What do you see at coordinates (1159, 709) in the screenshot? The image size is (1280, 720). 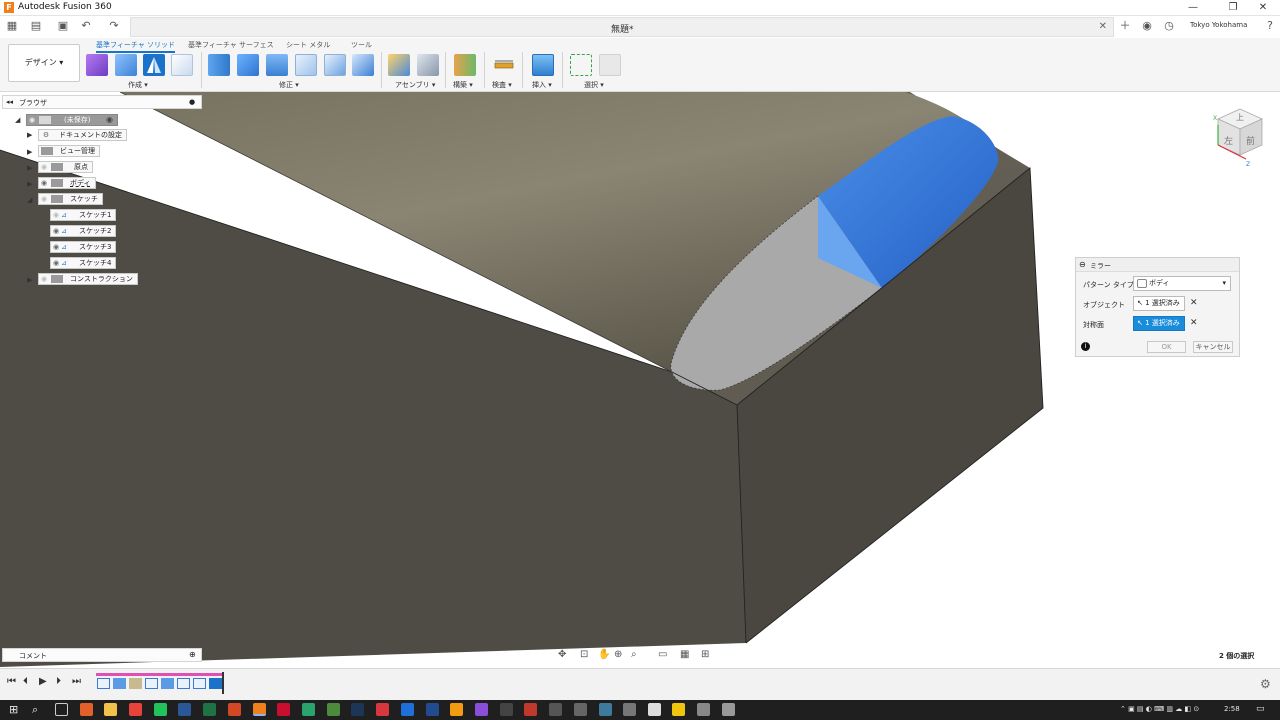 I see `system-tray-icons: ⌃ ▣ ▤ ◐ ⌨ ▥ ☁ ◧ ⊙` at bounding box center [1159, 709].